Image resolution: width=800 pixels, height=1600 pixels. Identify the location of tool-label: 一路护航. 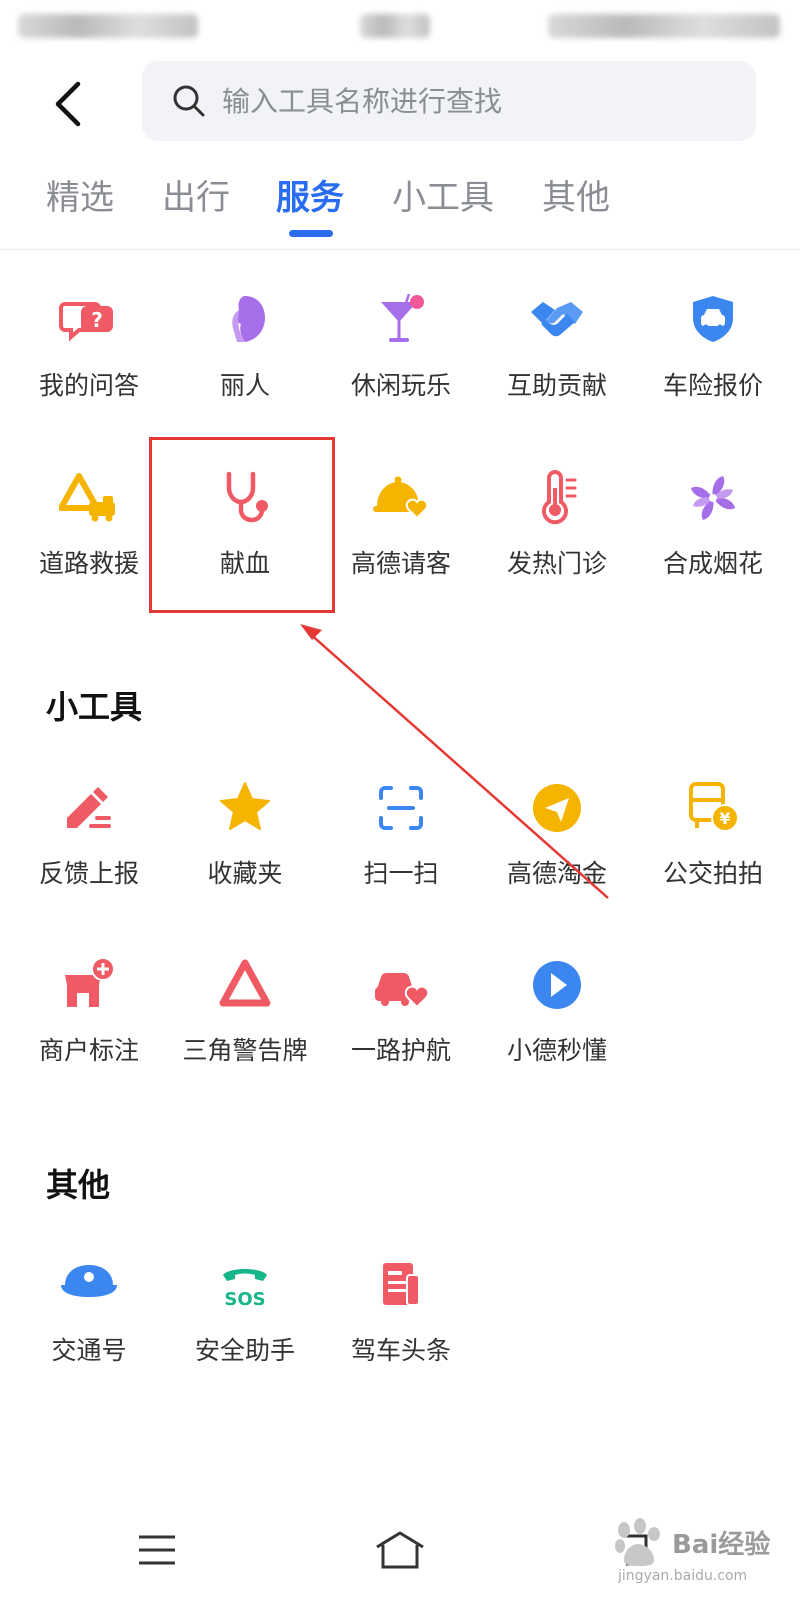
(400, 1050).